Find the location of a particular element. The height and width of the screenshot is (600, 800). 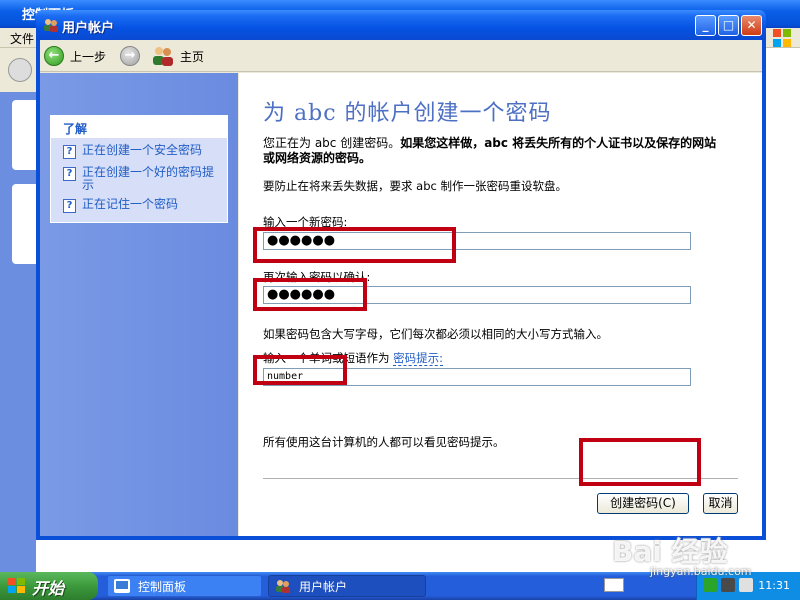

forward-arrow-icon: → is located at coordinates (130, 56).